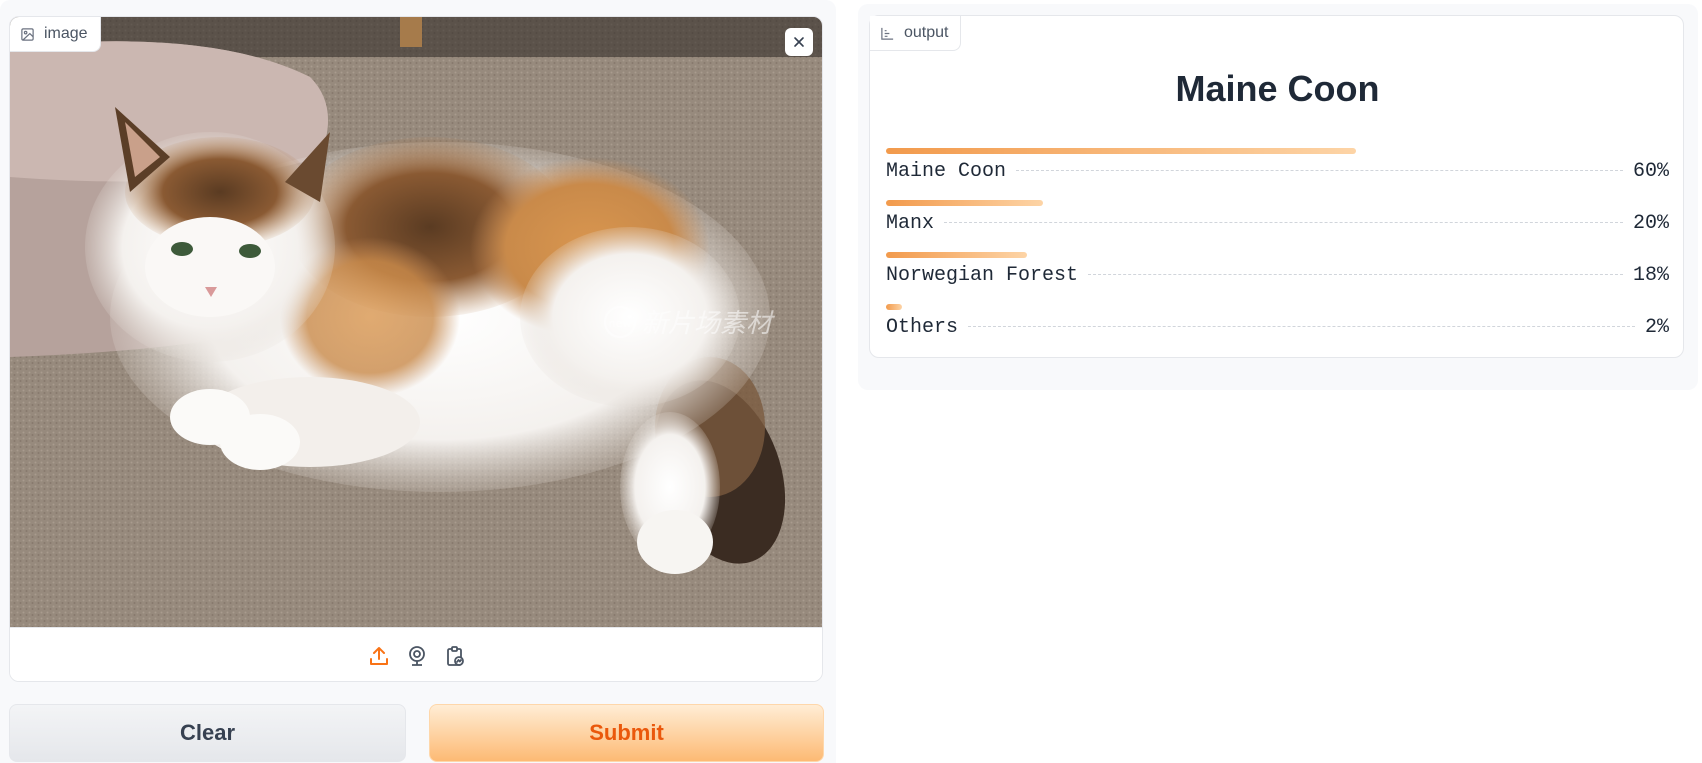 This screenshot has width=1702, height=763. I want to click on clear-button: Clear, so click(207, 733).